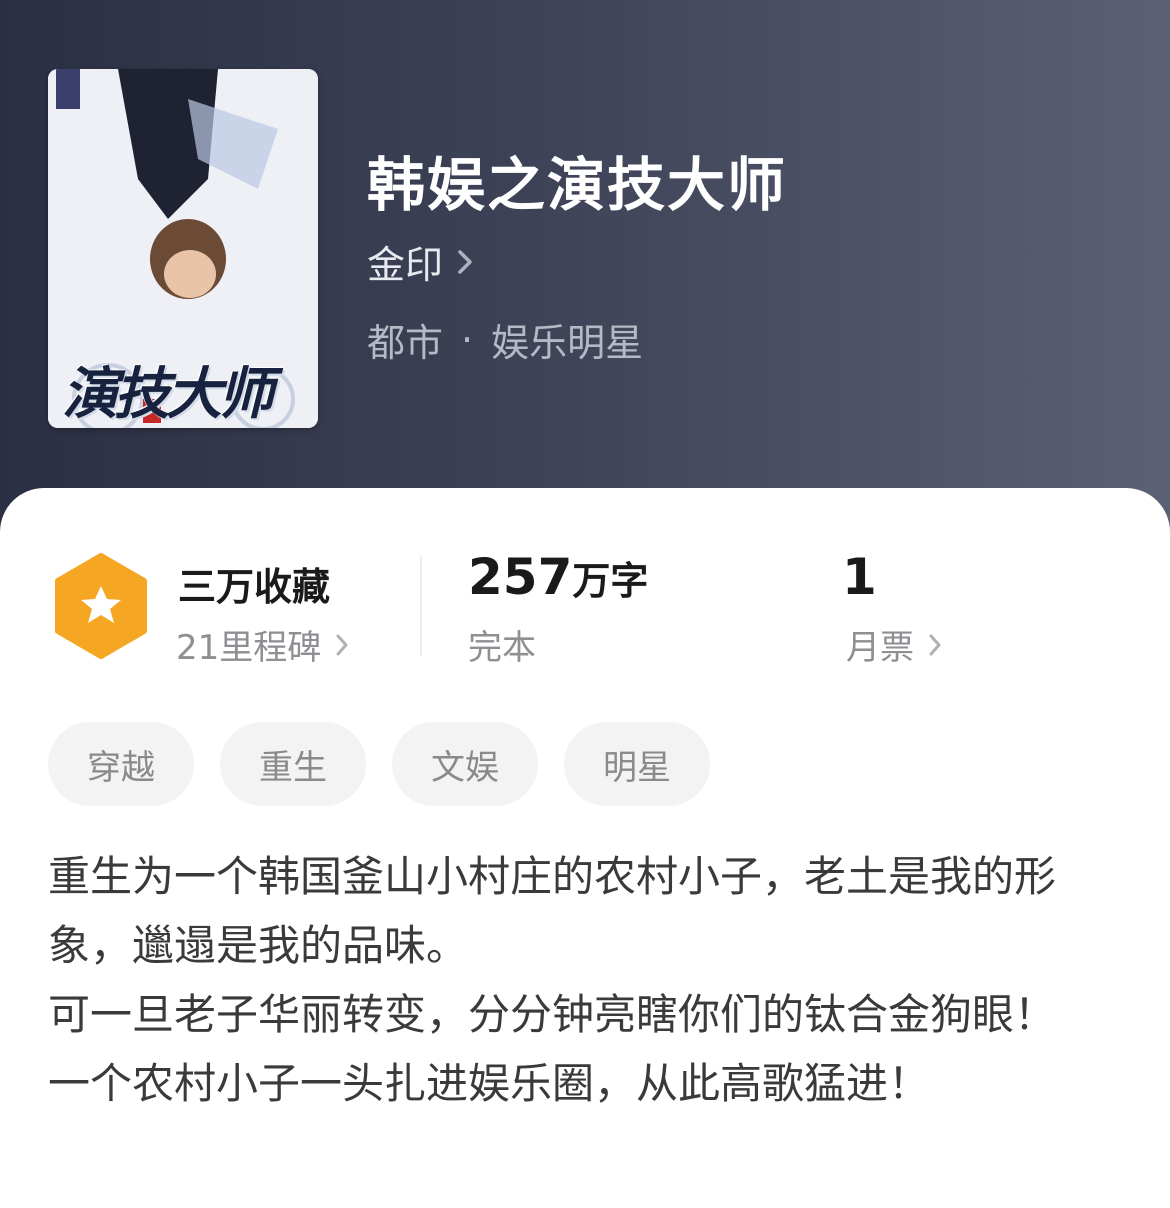  I want to click on word-count-number: 257, so click(520, 577).